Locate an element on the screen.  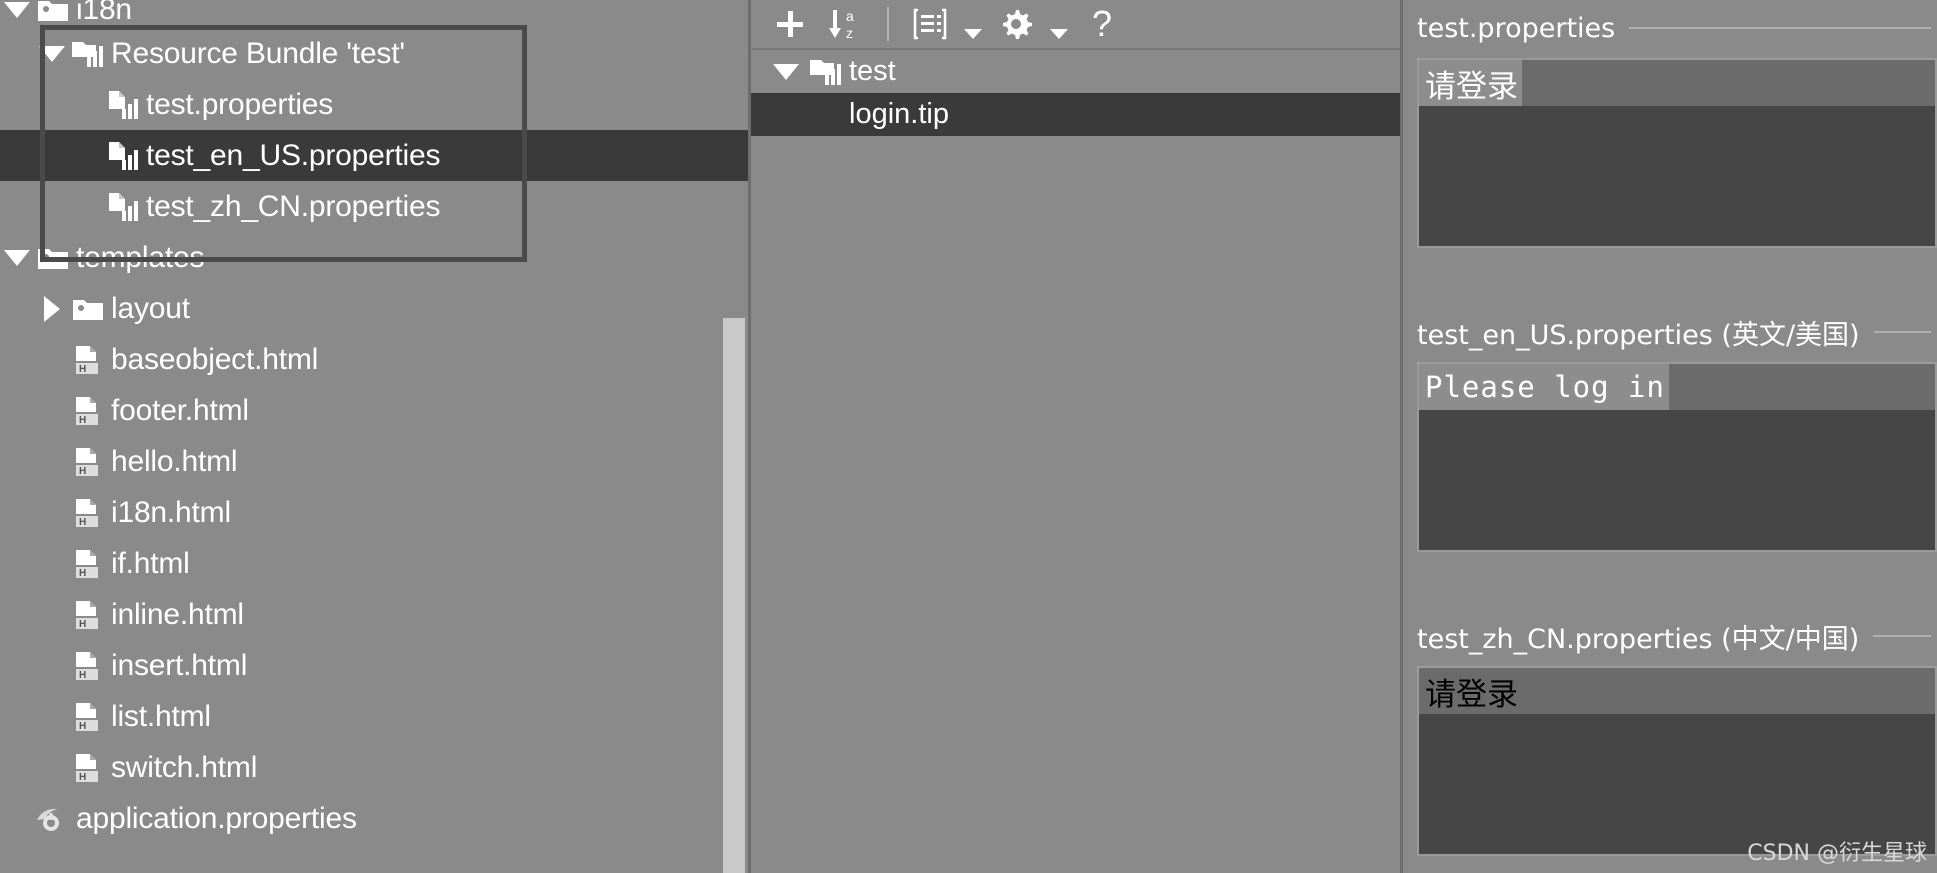
project-tree-row-label: layout is located at coordinates (150, 308).